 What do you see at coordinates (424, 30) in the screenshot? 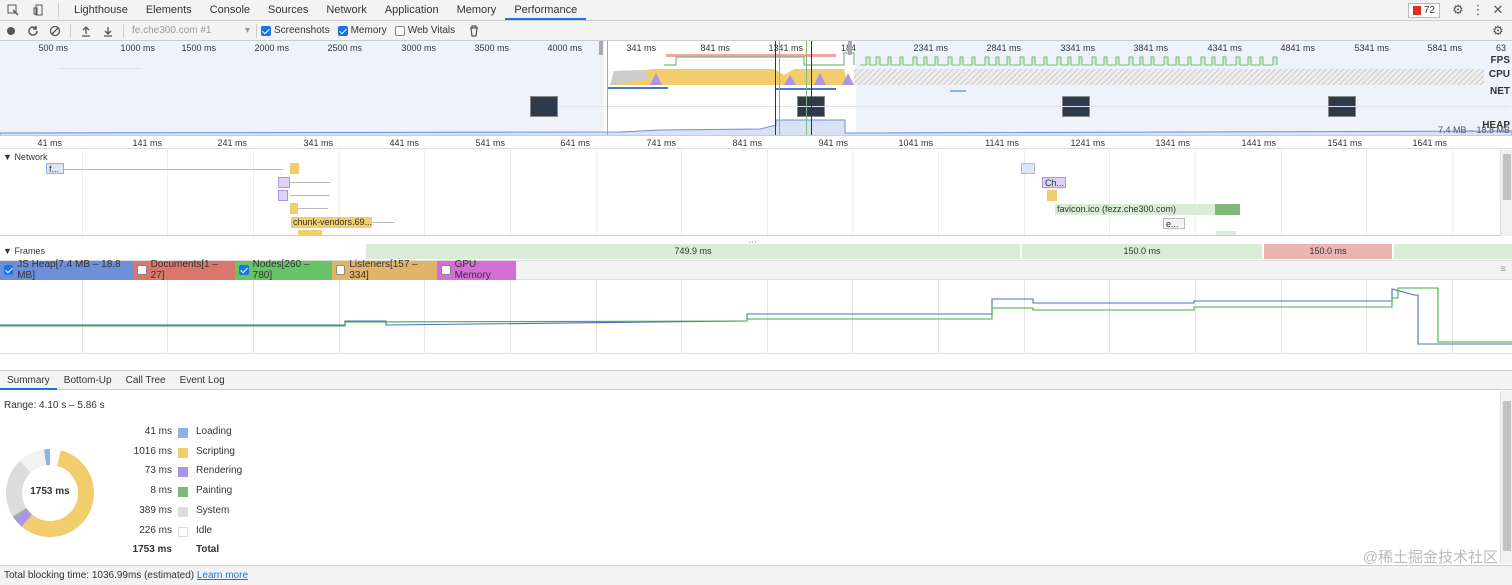
I see `web-vitals-checkbox: Web Vitals` at bounding box center [424, 30].